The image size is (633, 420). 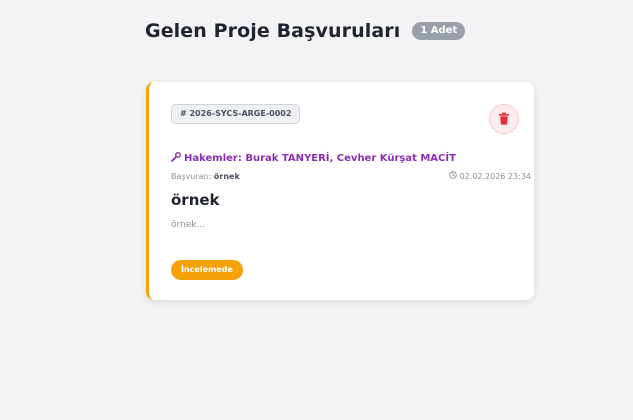 I want to click on applicant-label: Başvuran:, so click(x=191, y=176).